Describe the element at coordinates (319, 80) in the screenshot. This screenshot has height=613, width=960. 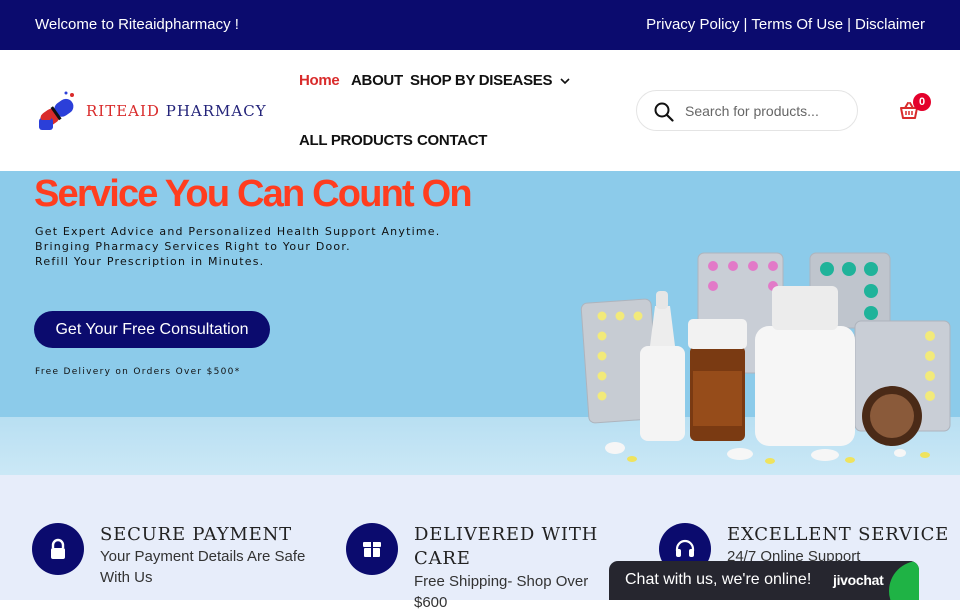
I see `nav-home: Home` at that location.